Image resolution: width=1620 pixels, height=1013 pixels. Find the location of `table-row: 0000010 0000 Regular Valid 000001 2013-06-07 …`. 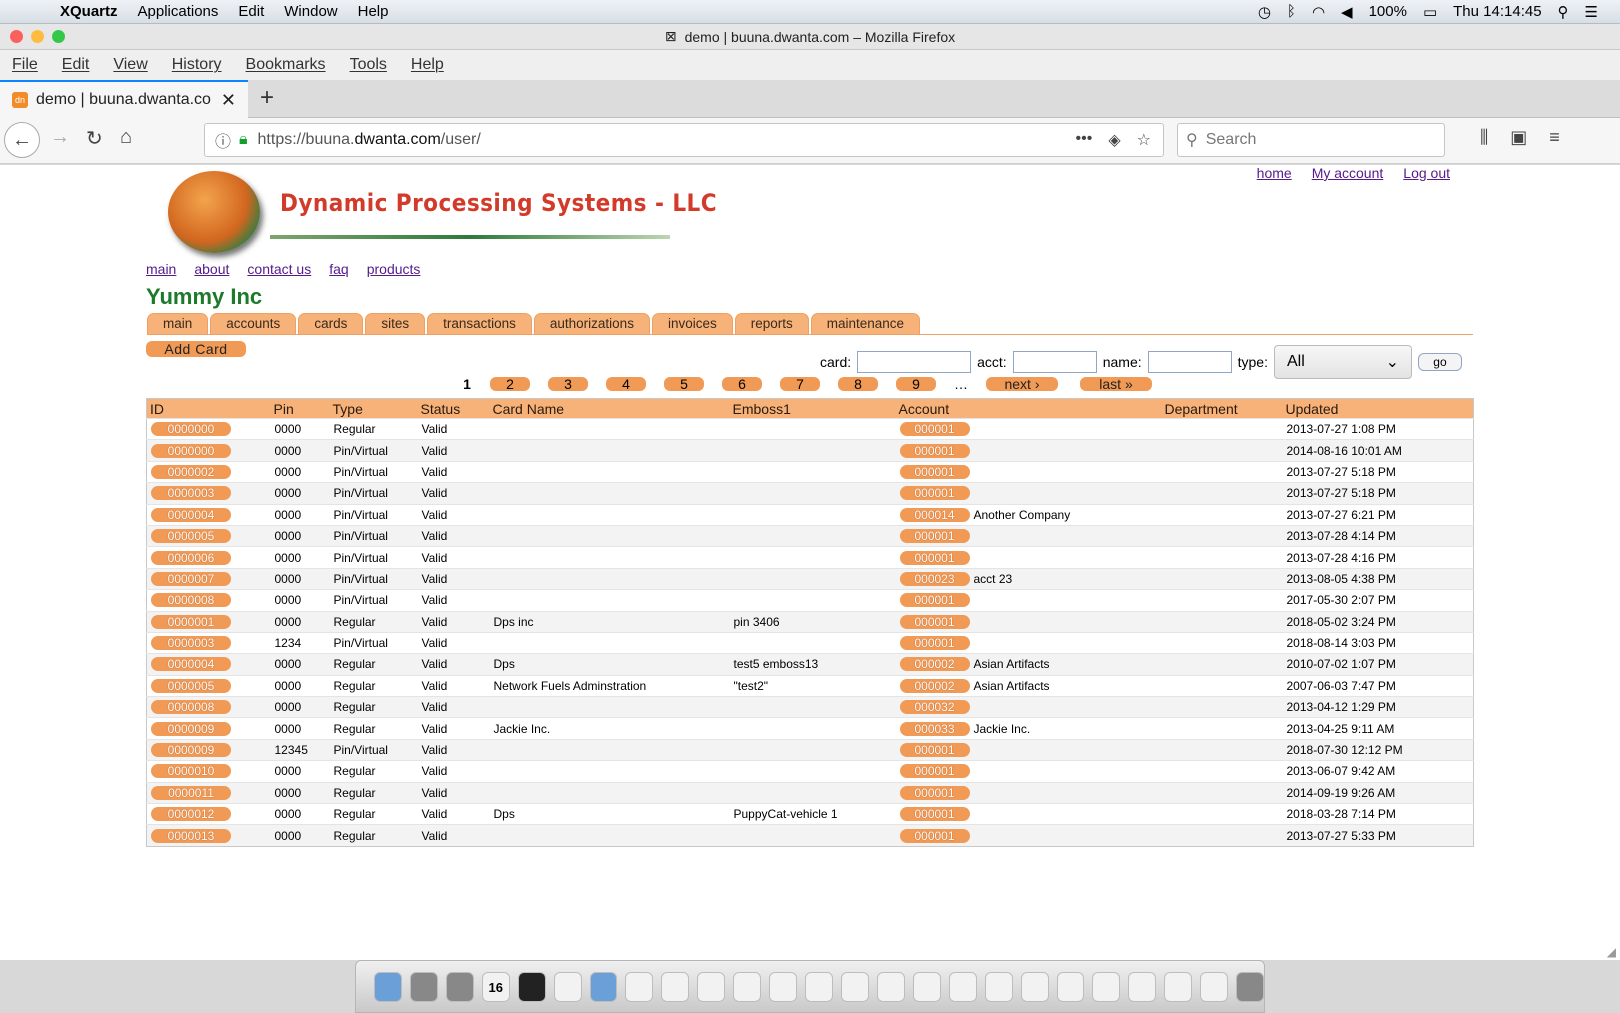

table-row: 0000010 0000 Regular Valid 000001 2013-06-07 … is located at coordinates (810, 771).